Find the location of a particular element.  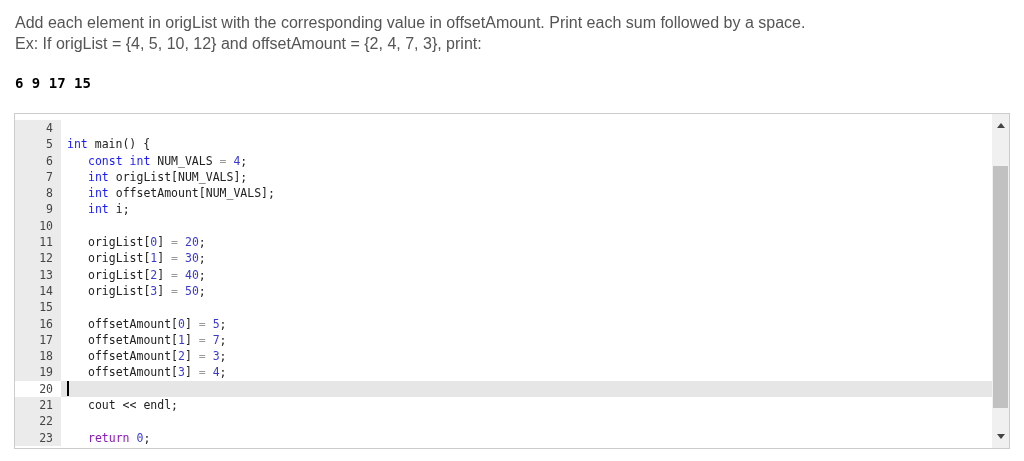

line-number: 18 is located at coordinates (46, 356).